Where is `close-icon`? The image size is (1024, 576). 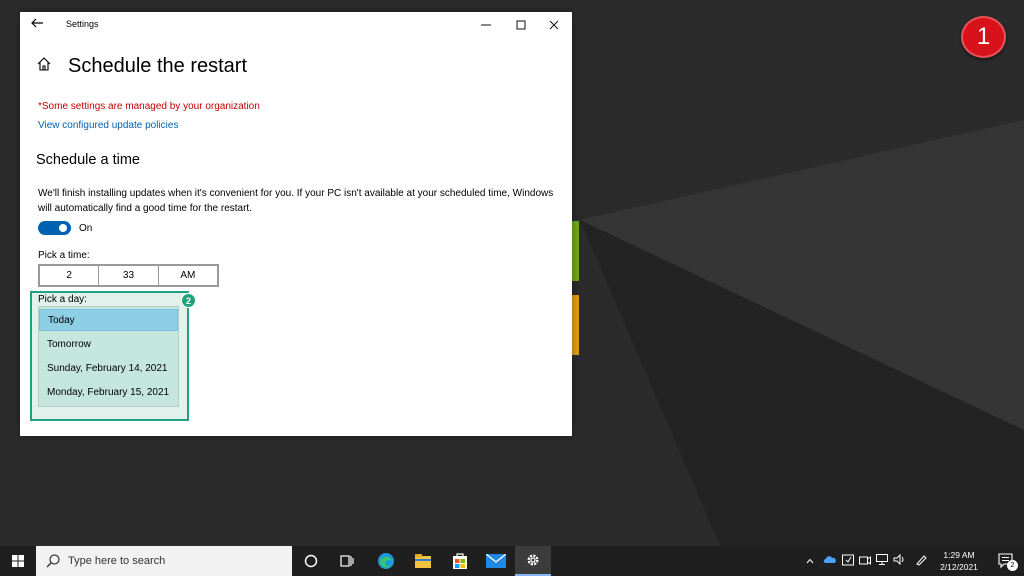 close-icon is located at coordinates (554, 25).